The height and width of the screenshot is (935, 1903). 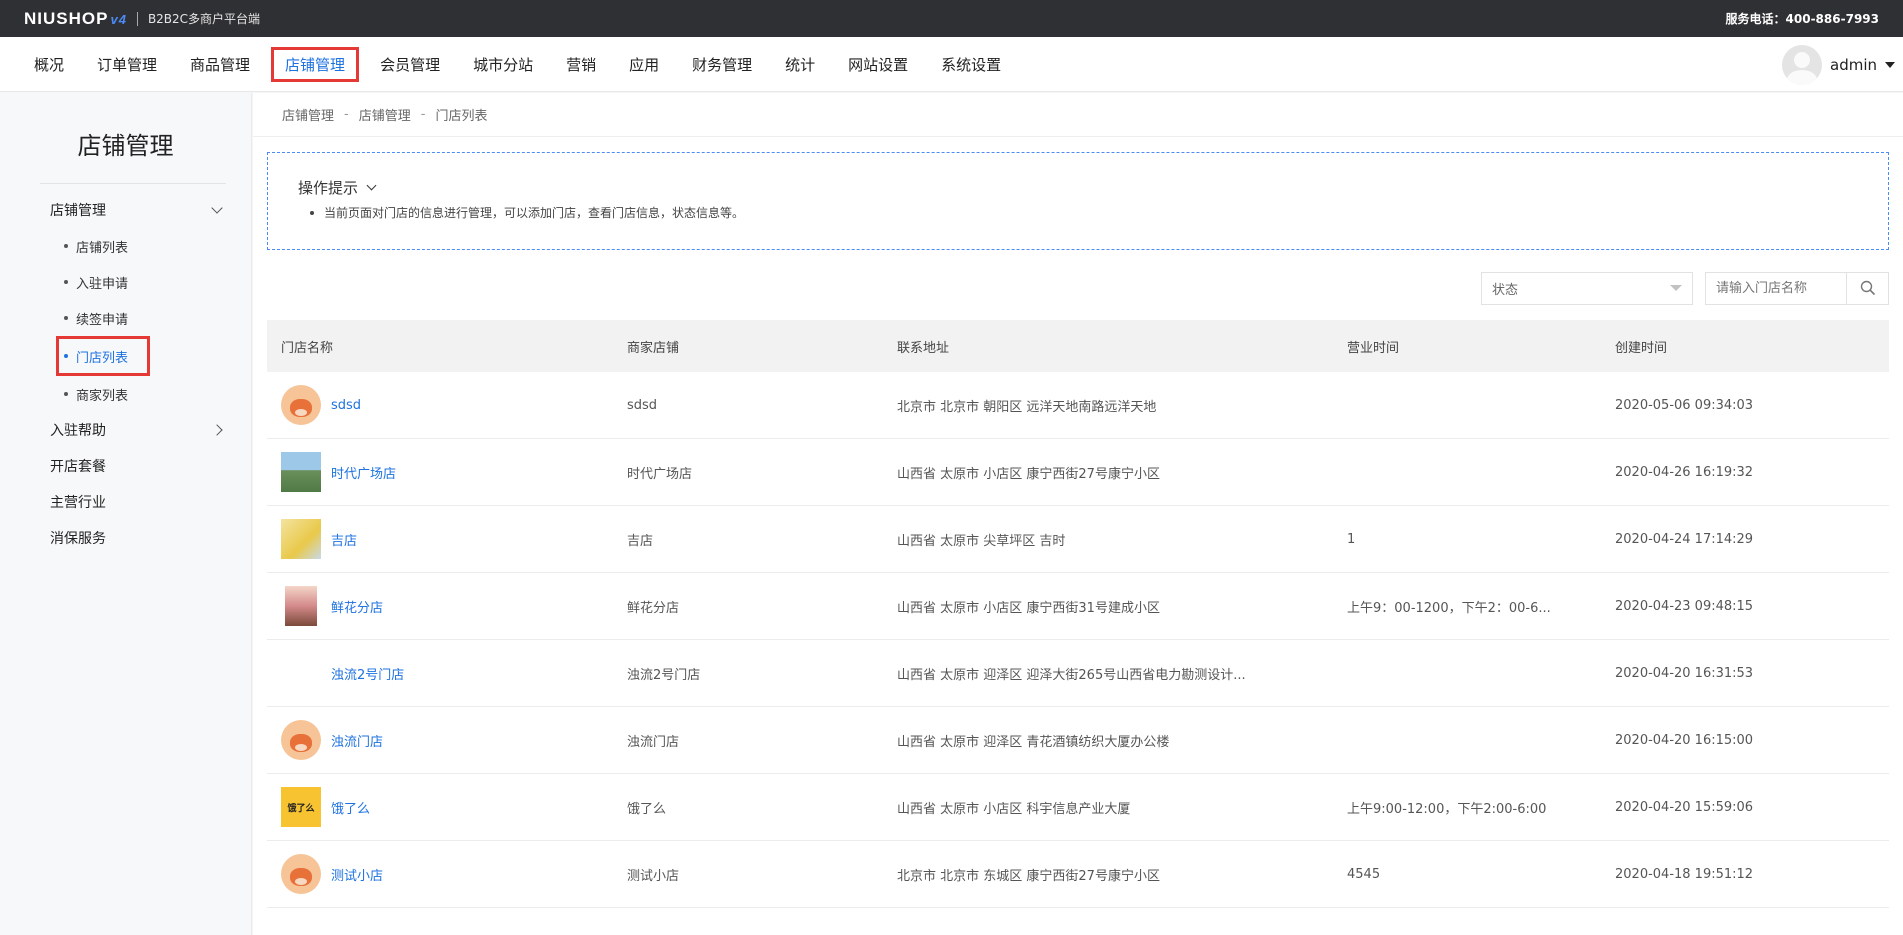 I want to click on hours-cell: 4545, so click(x=1364, y=874).